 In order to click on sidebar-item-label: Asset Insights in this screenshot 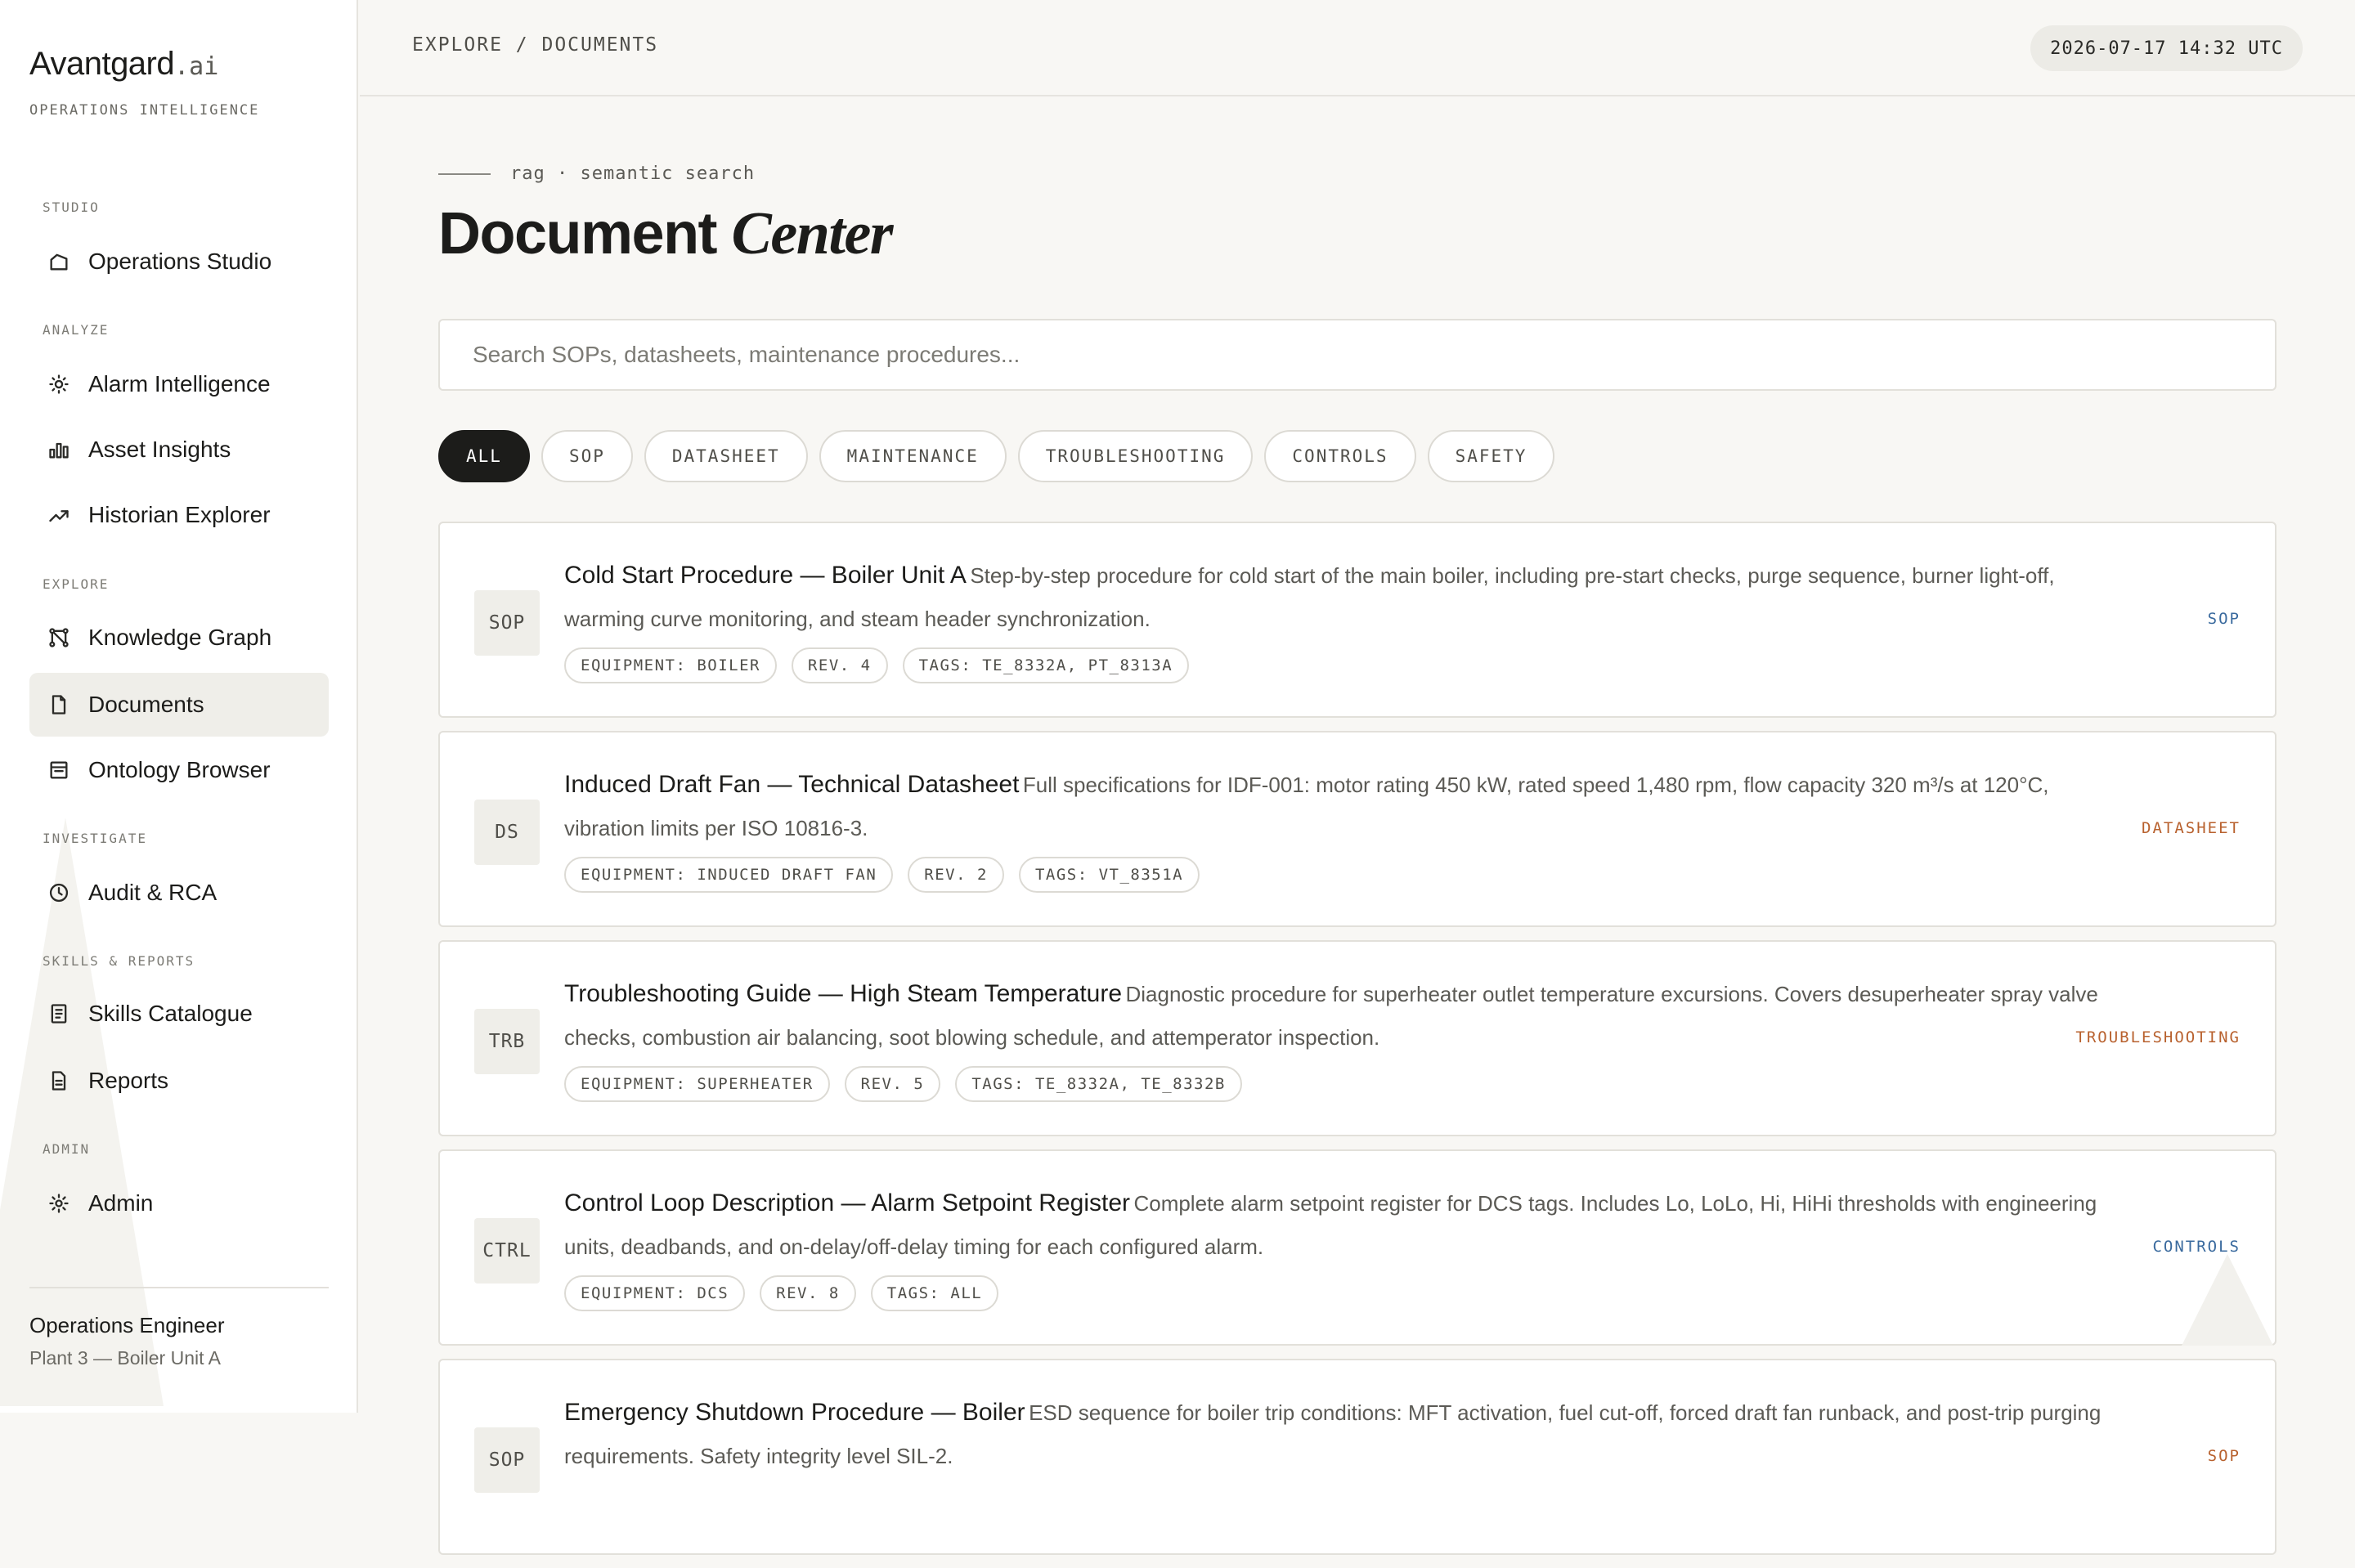, I will do `click(159, 449)`.